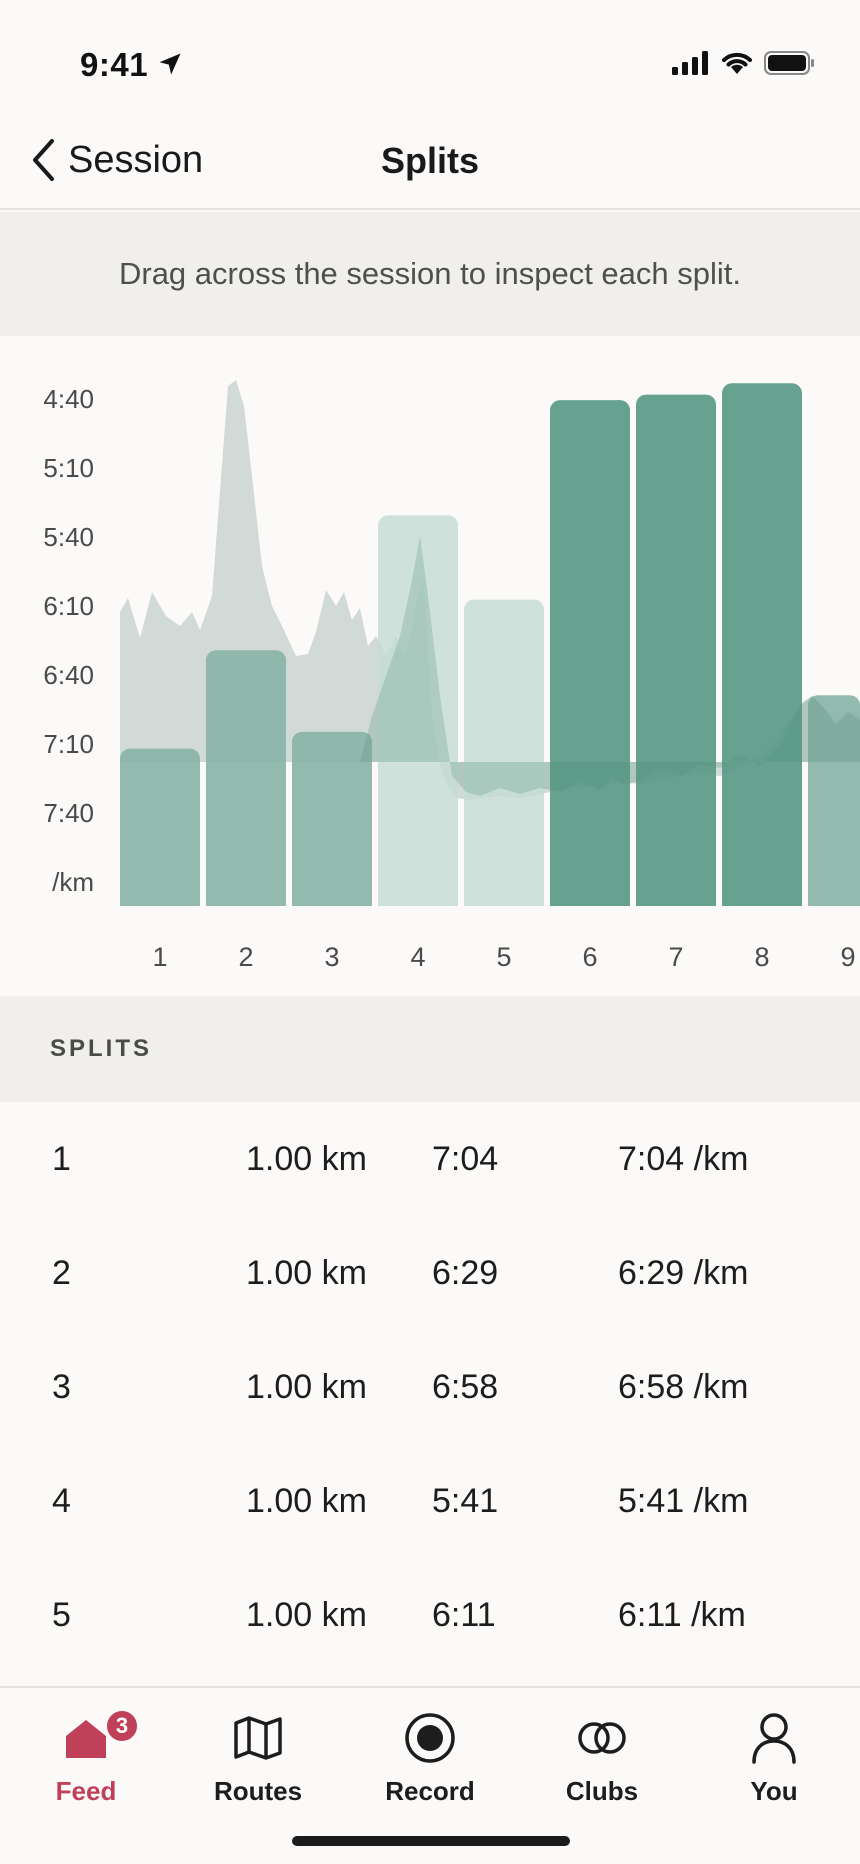 This screenshot has height=1864, width=860. Describe the element at coordinates (68, 675) in the screenshot. I see `y-tick-label: 6:40` at that location.